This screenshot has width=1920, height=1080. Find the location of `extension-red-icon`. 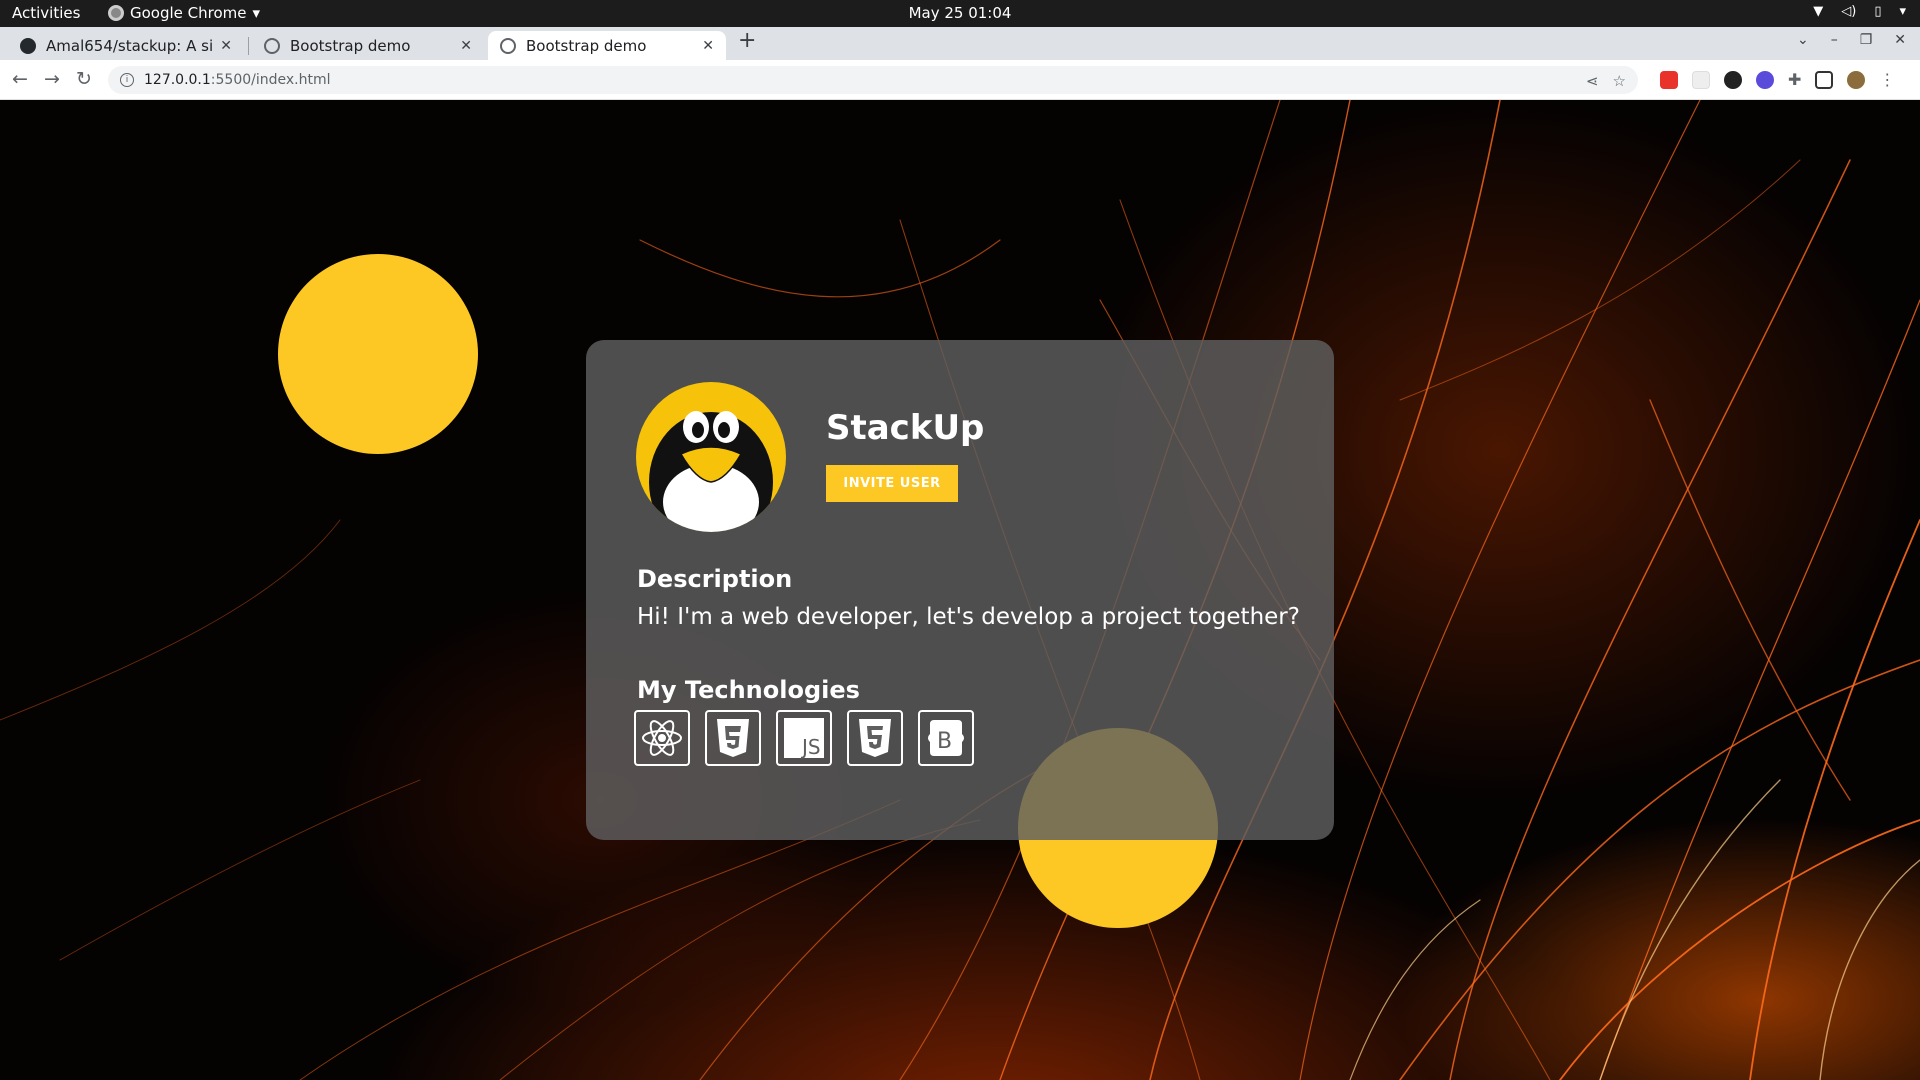

extension-red-icon is located at coordinates (1669, 79).